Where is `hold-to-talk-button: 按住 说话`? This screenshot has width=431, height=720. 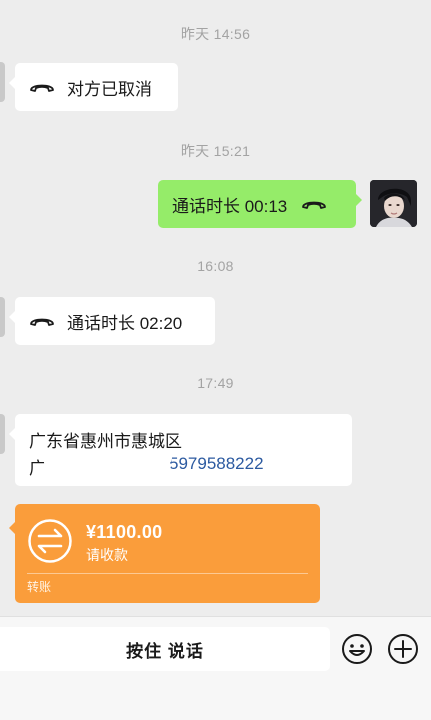 hold-to-talk-button: 按住 说话 is located at coordinates (165, 649).